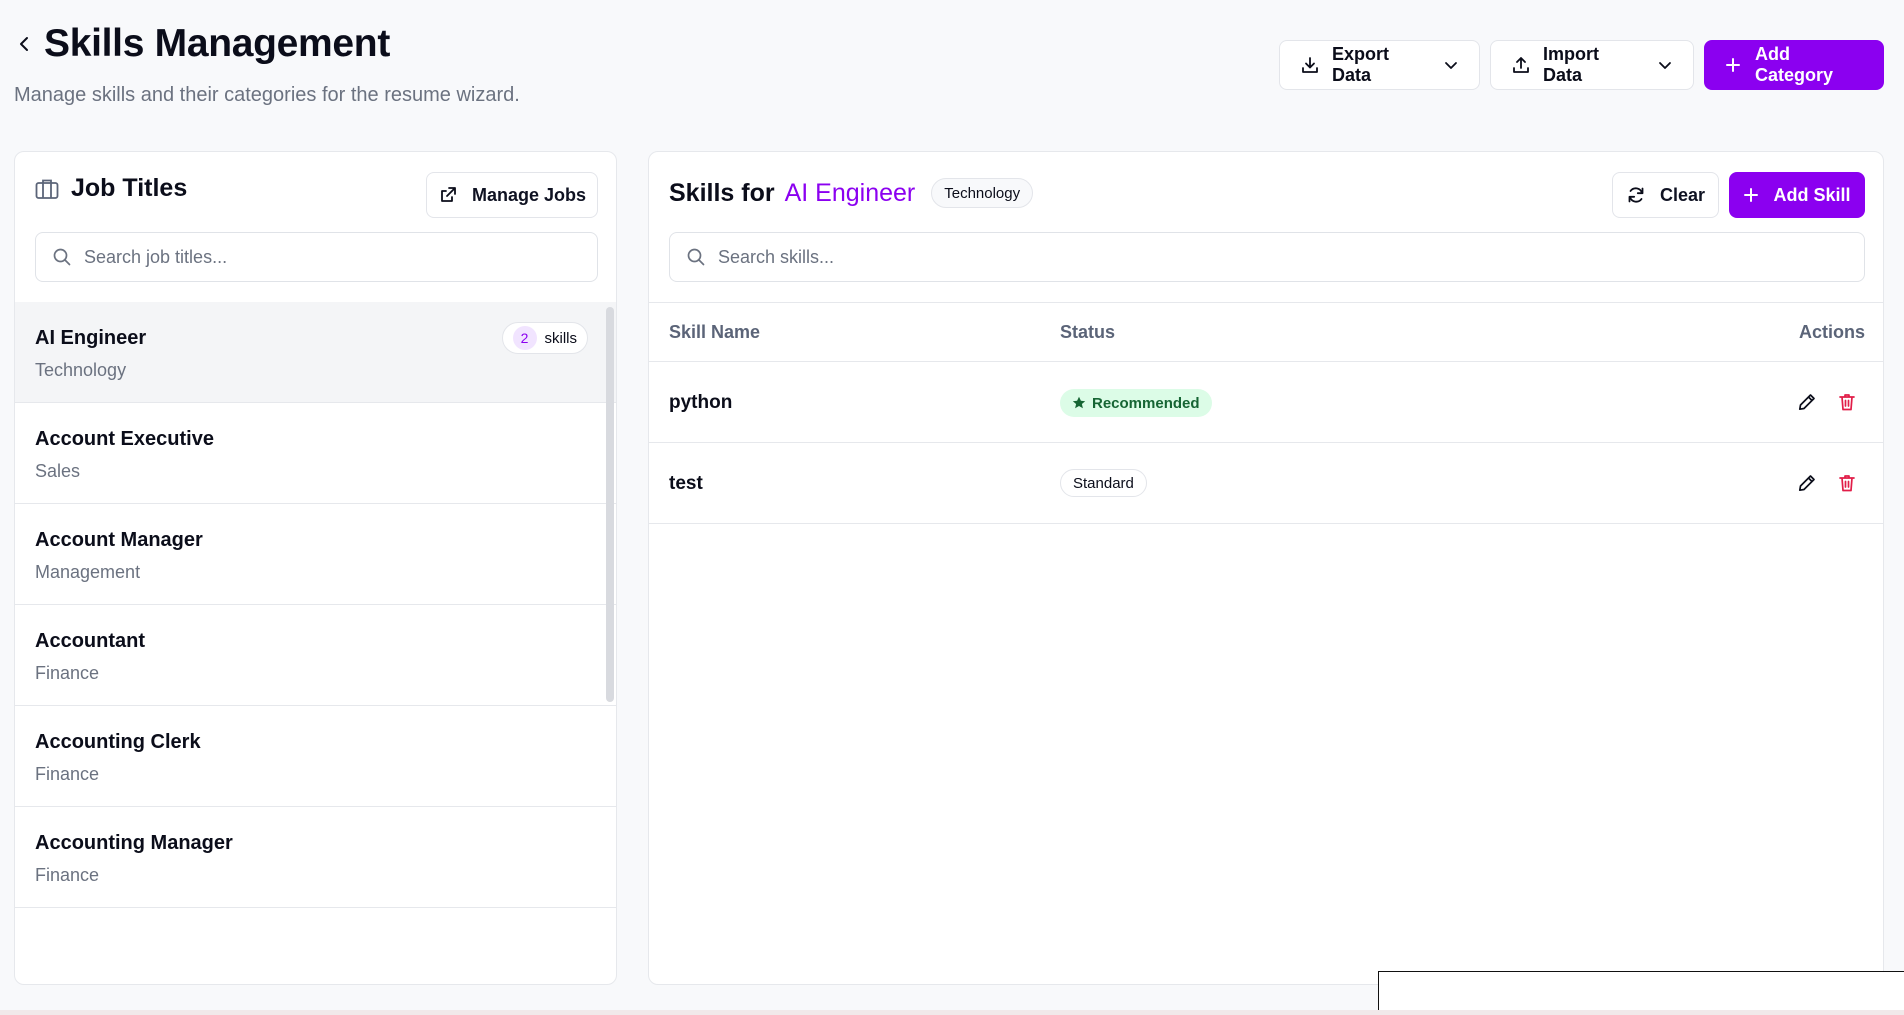 The width and height of the screenshot is (1904, 1015). Describe the element at coordinates (118, 742) in the screenshot. I see `job-name: Accounting Clerk` at that location.